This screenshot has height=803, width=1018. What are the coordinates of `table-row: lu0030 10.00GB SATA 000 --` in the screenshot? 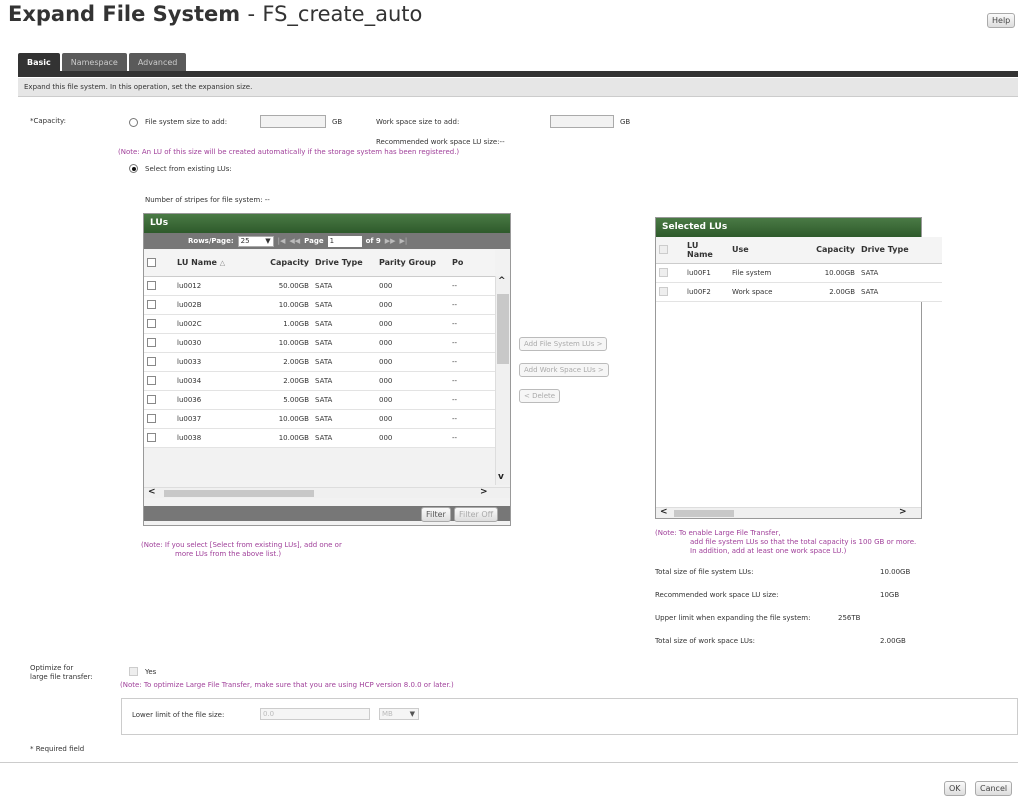 It's located at (319, 343).